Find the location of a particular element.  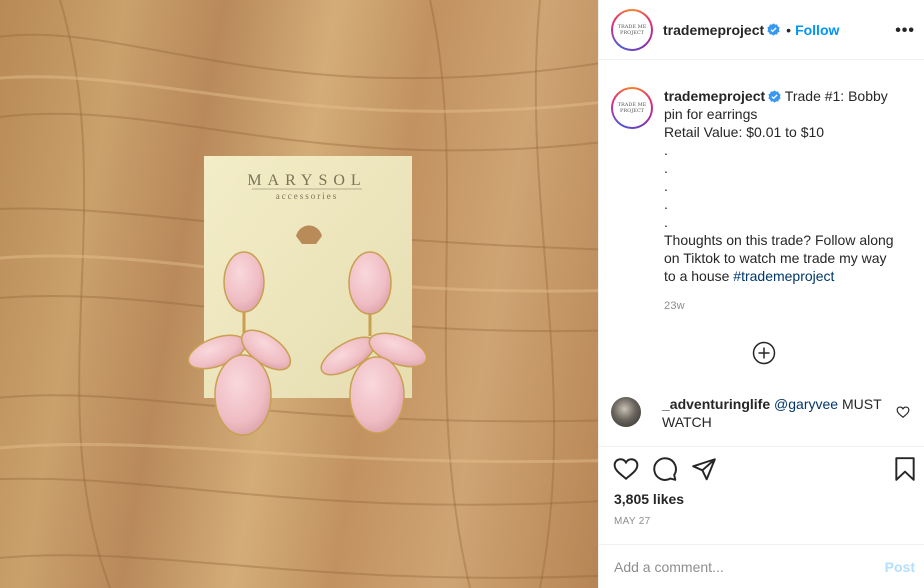

caption-avatar-logo-text: TRADE ME PROJECT is located at coordinates (632, 108).